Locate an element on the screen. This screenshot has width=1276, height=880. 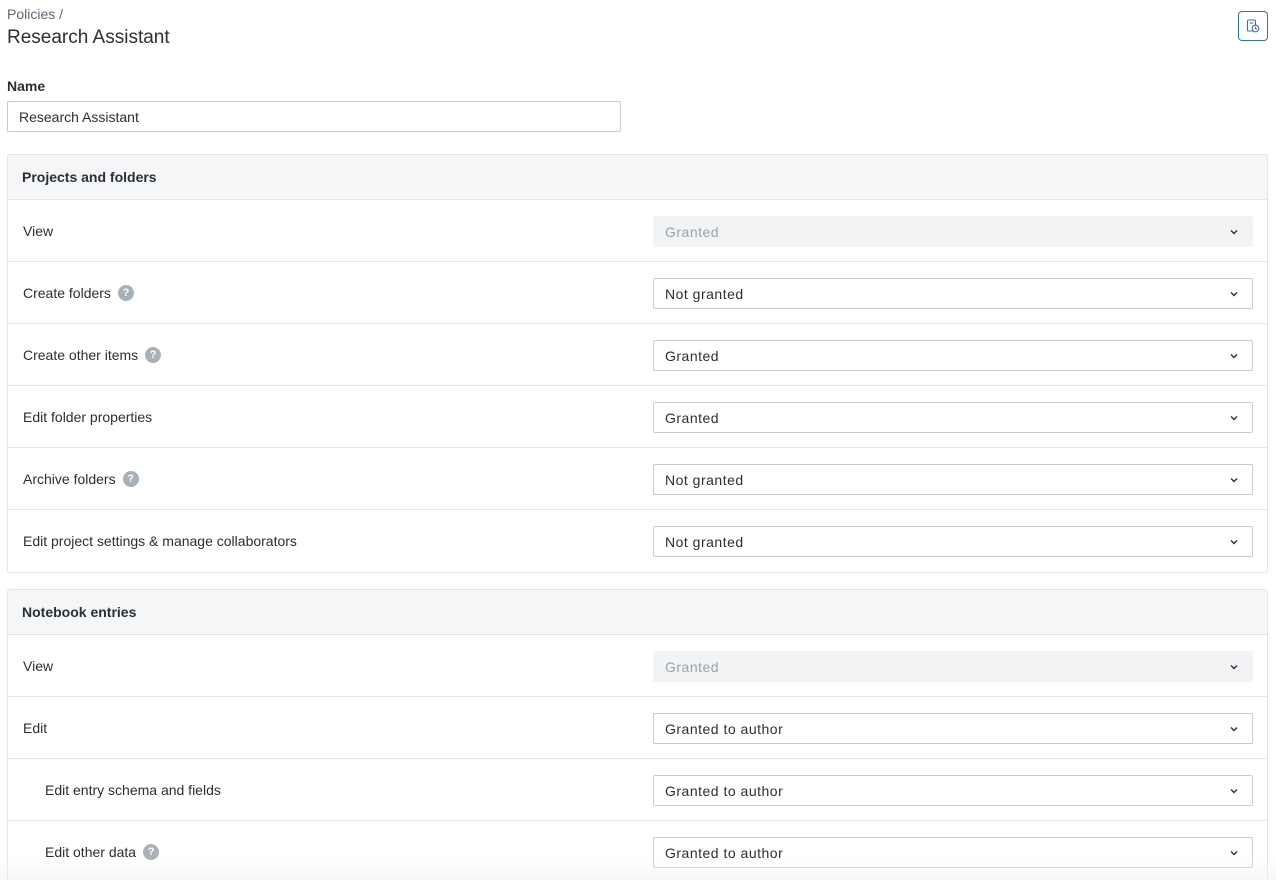
permission-label-text: Edit entry schema and fields is located at coordinates (133, 789).